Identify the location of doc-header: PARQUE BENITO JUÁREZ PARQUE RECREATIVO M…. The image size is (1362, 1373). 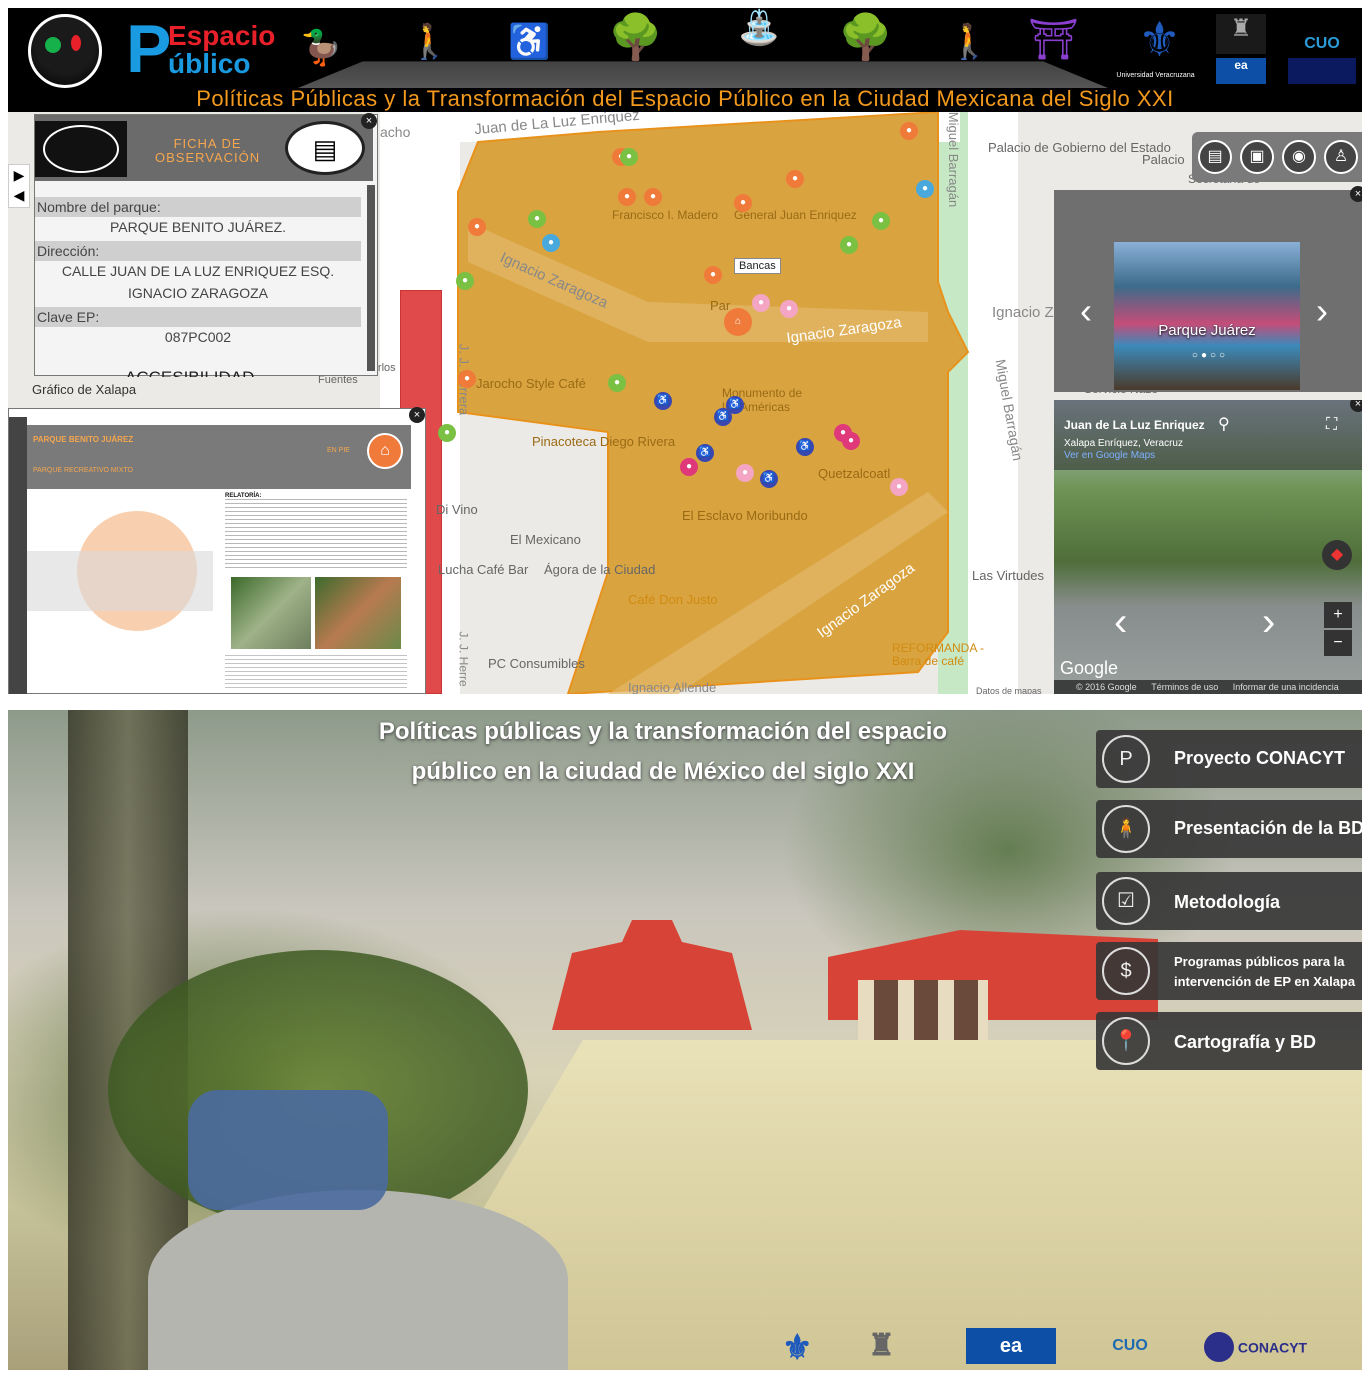
(219, 457).